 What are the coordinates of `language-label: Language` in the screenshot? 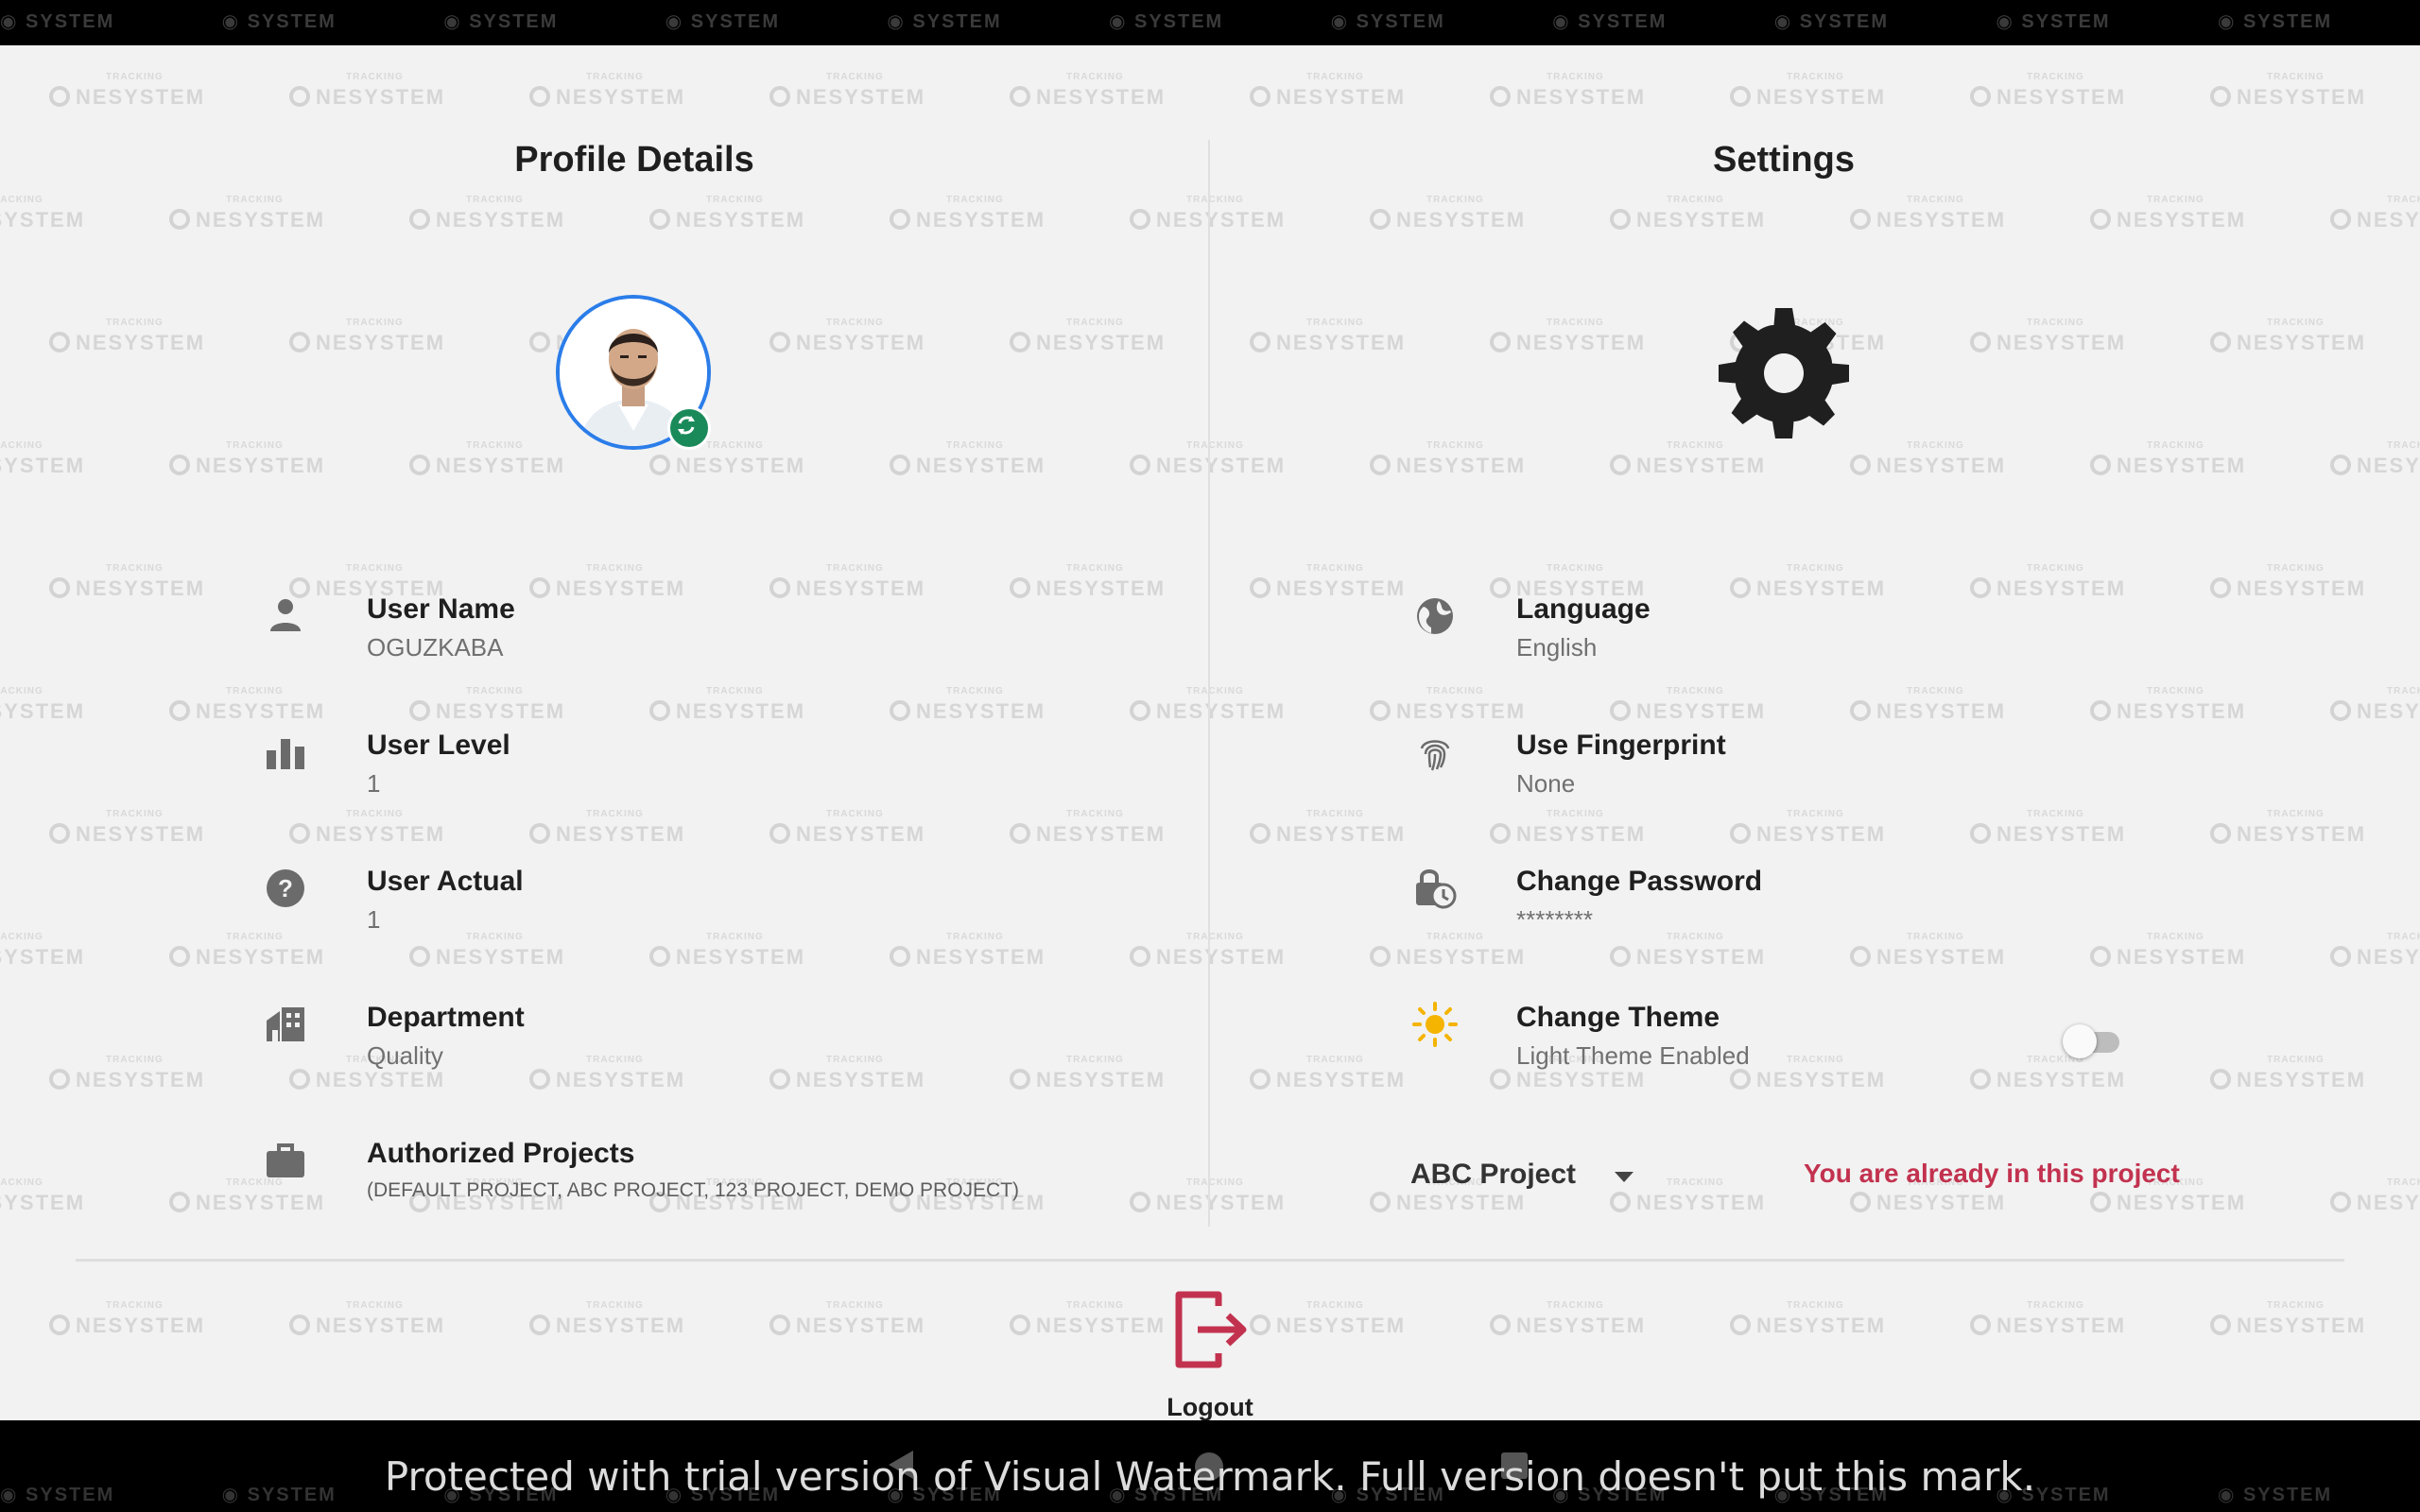 It's located at (1583, 609).